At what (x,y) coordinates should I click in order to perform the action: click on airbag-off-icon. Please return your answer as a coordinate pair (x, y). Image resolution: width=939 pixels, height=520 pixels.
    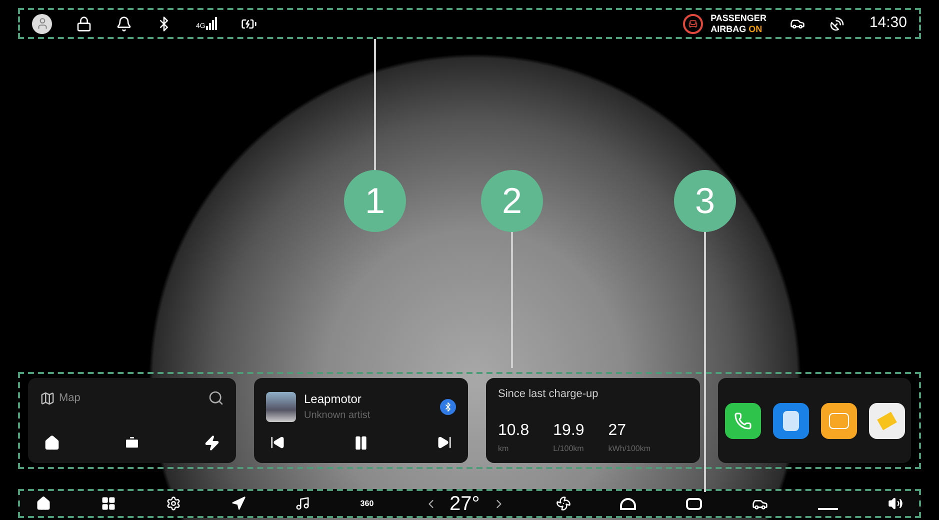
    Looking at the image, I should click on (692, 24).